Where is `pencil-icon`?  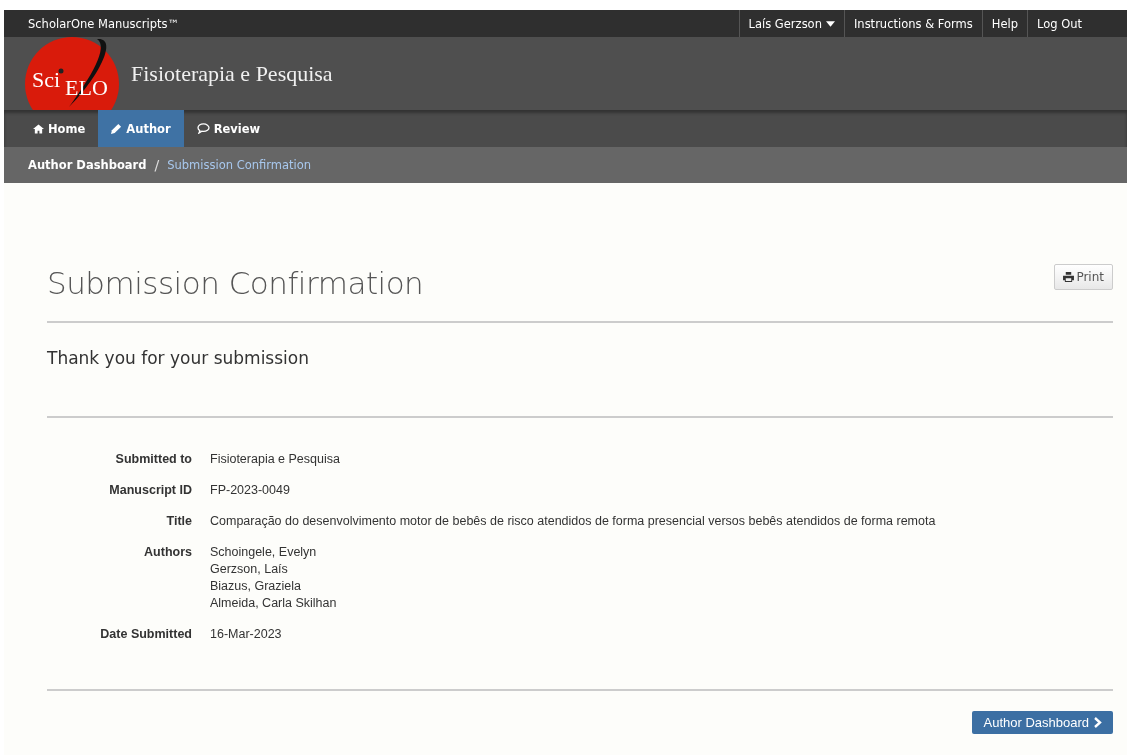
pencil-icon is located at coordinates (117, 128).